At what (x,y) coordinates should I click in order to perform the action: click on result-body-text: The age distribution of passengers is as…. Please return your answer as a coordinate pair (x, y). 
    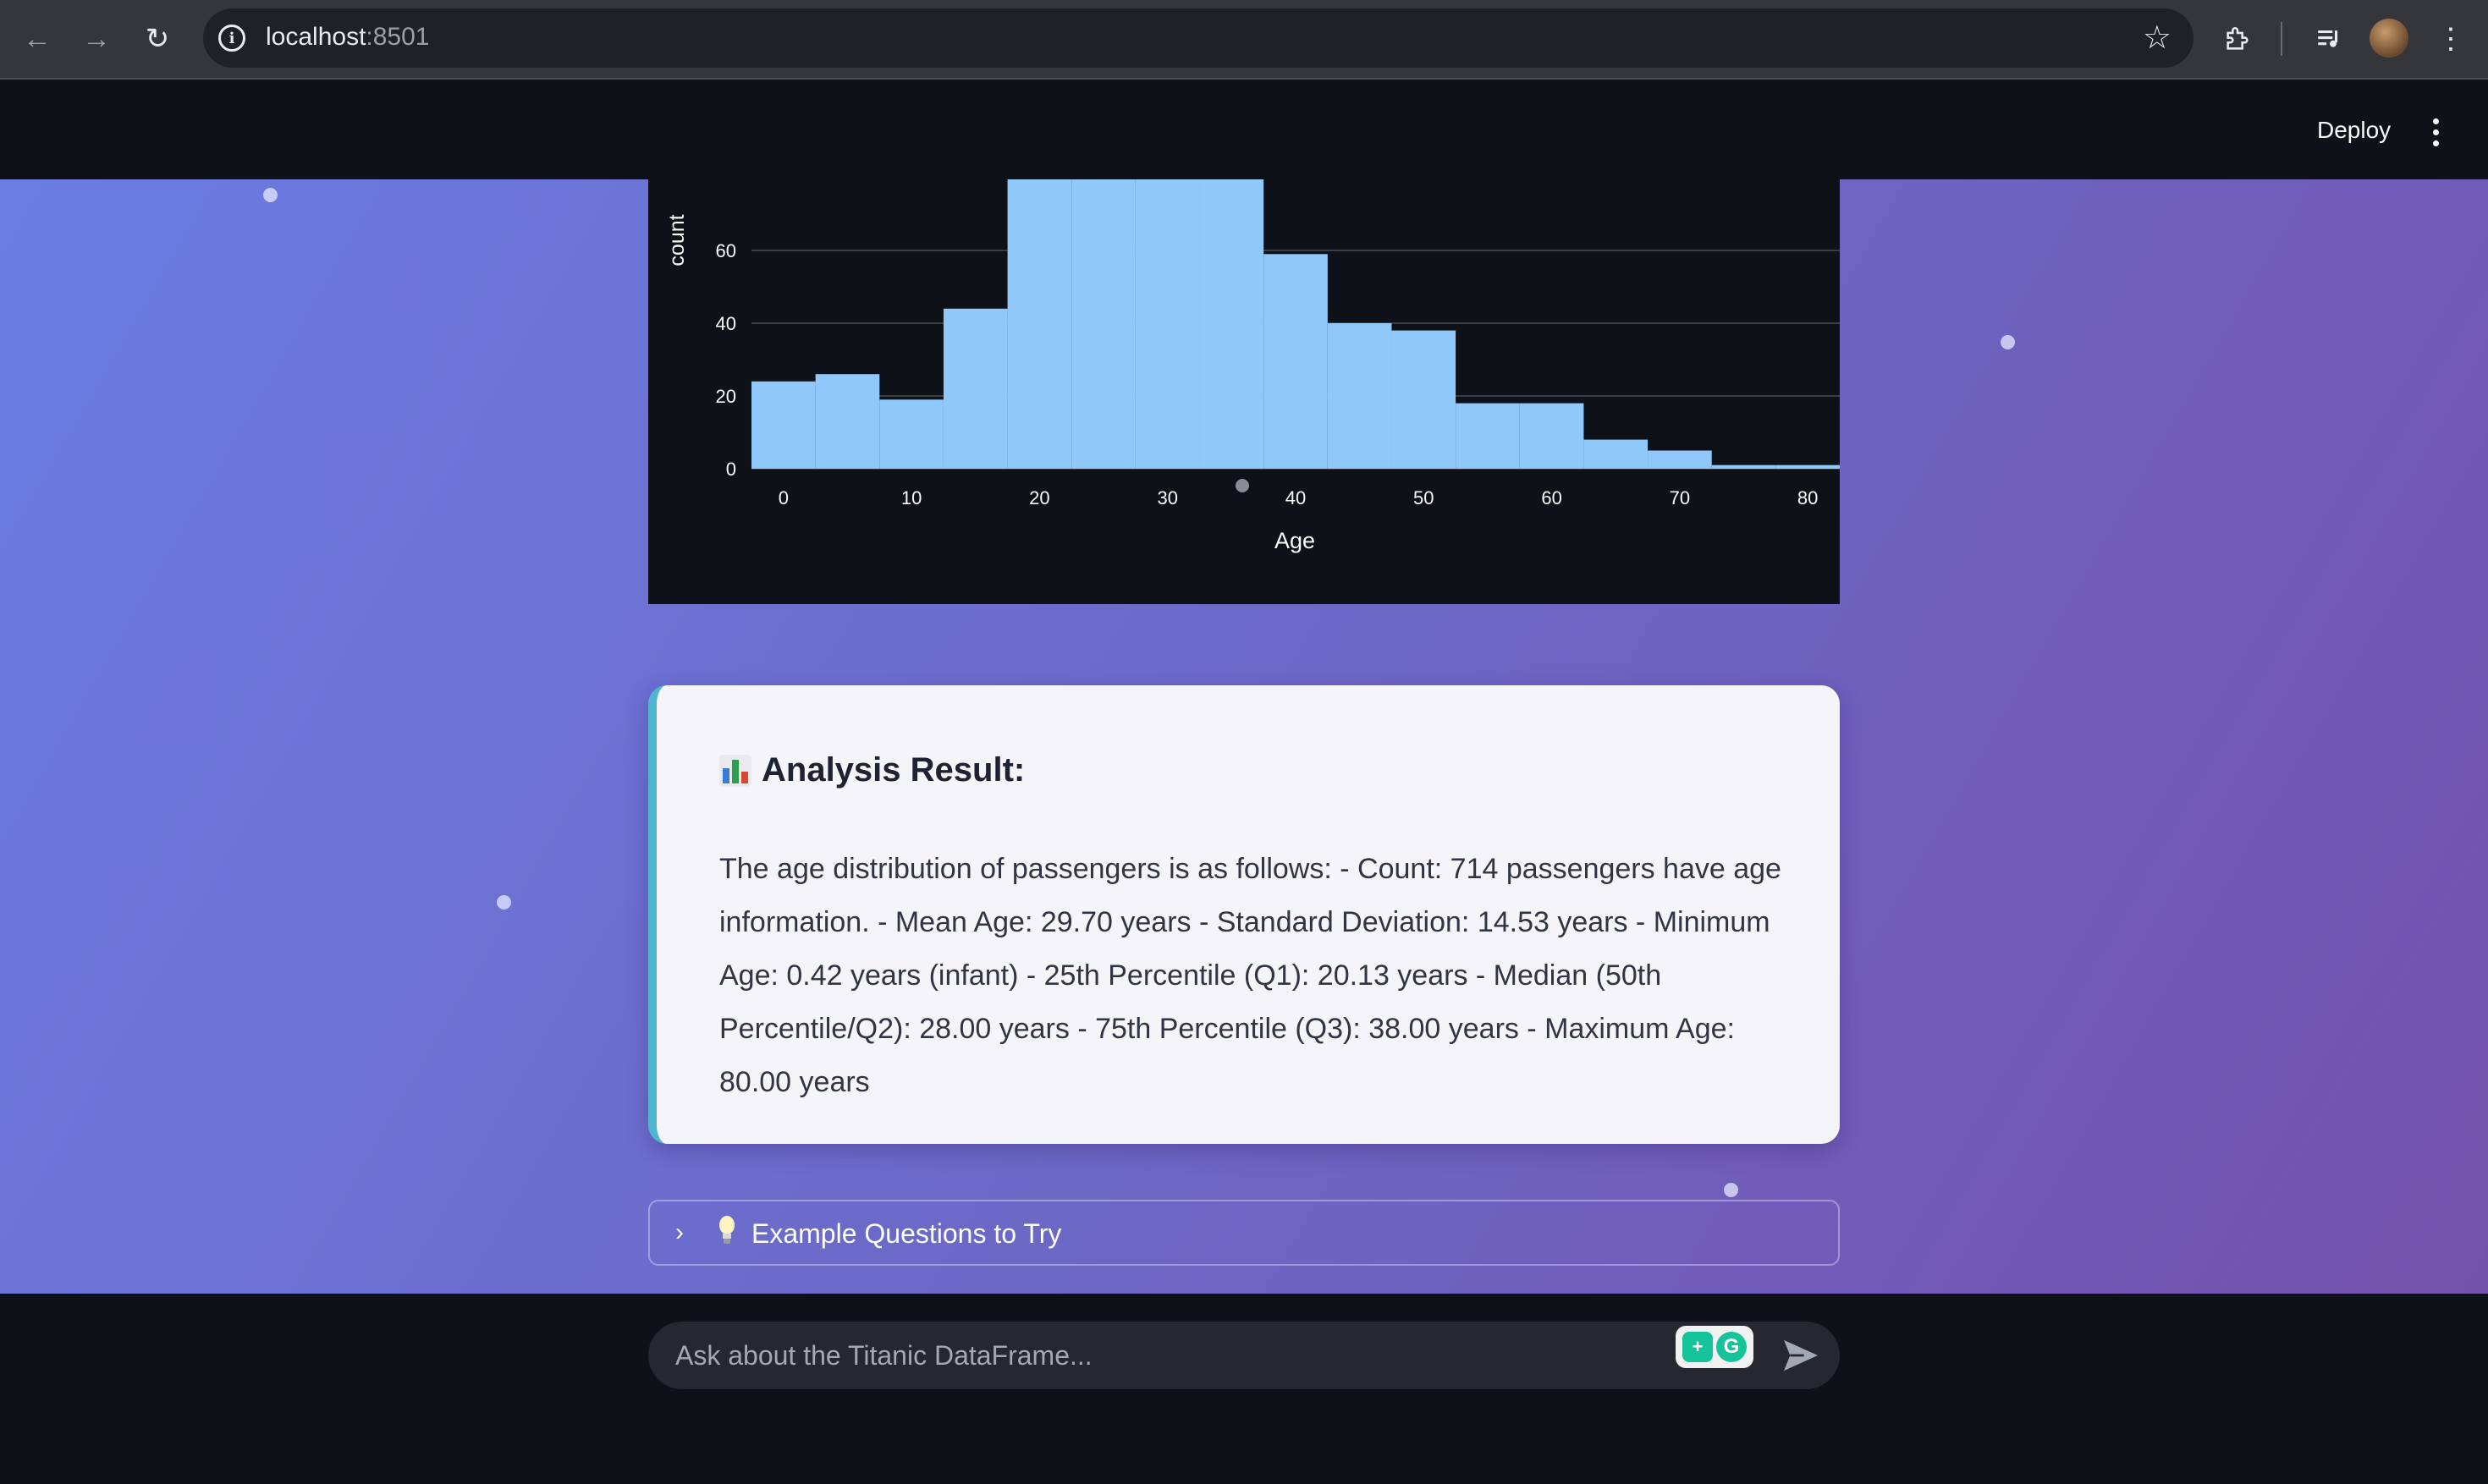
    Looking at the image, I should click on (1250, 975).